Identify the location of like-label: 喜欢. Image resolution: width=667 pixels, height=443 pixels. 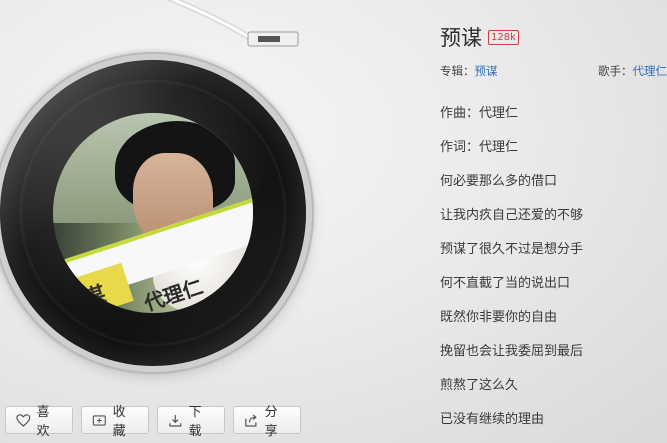
(43, 422).